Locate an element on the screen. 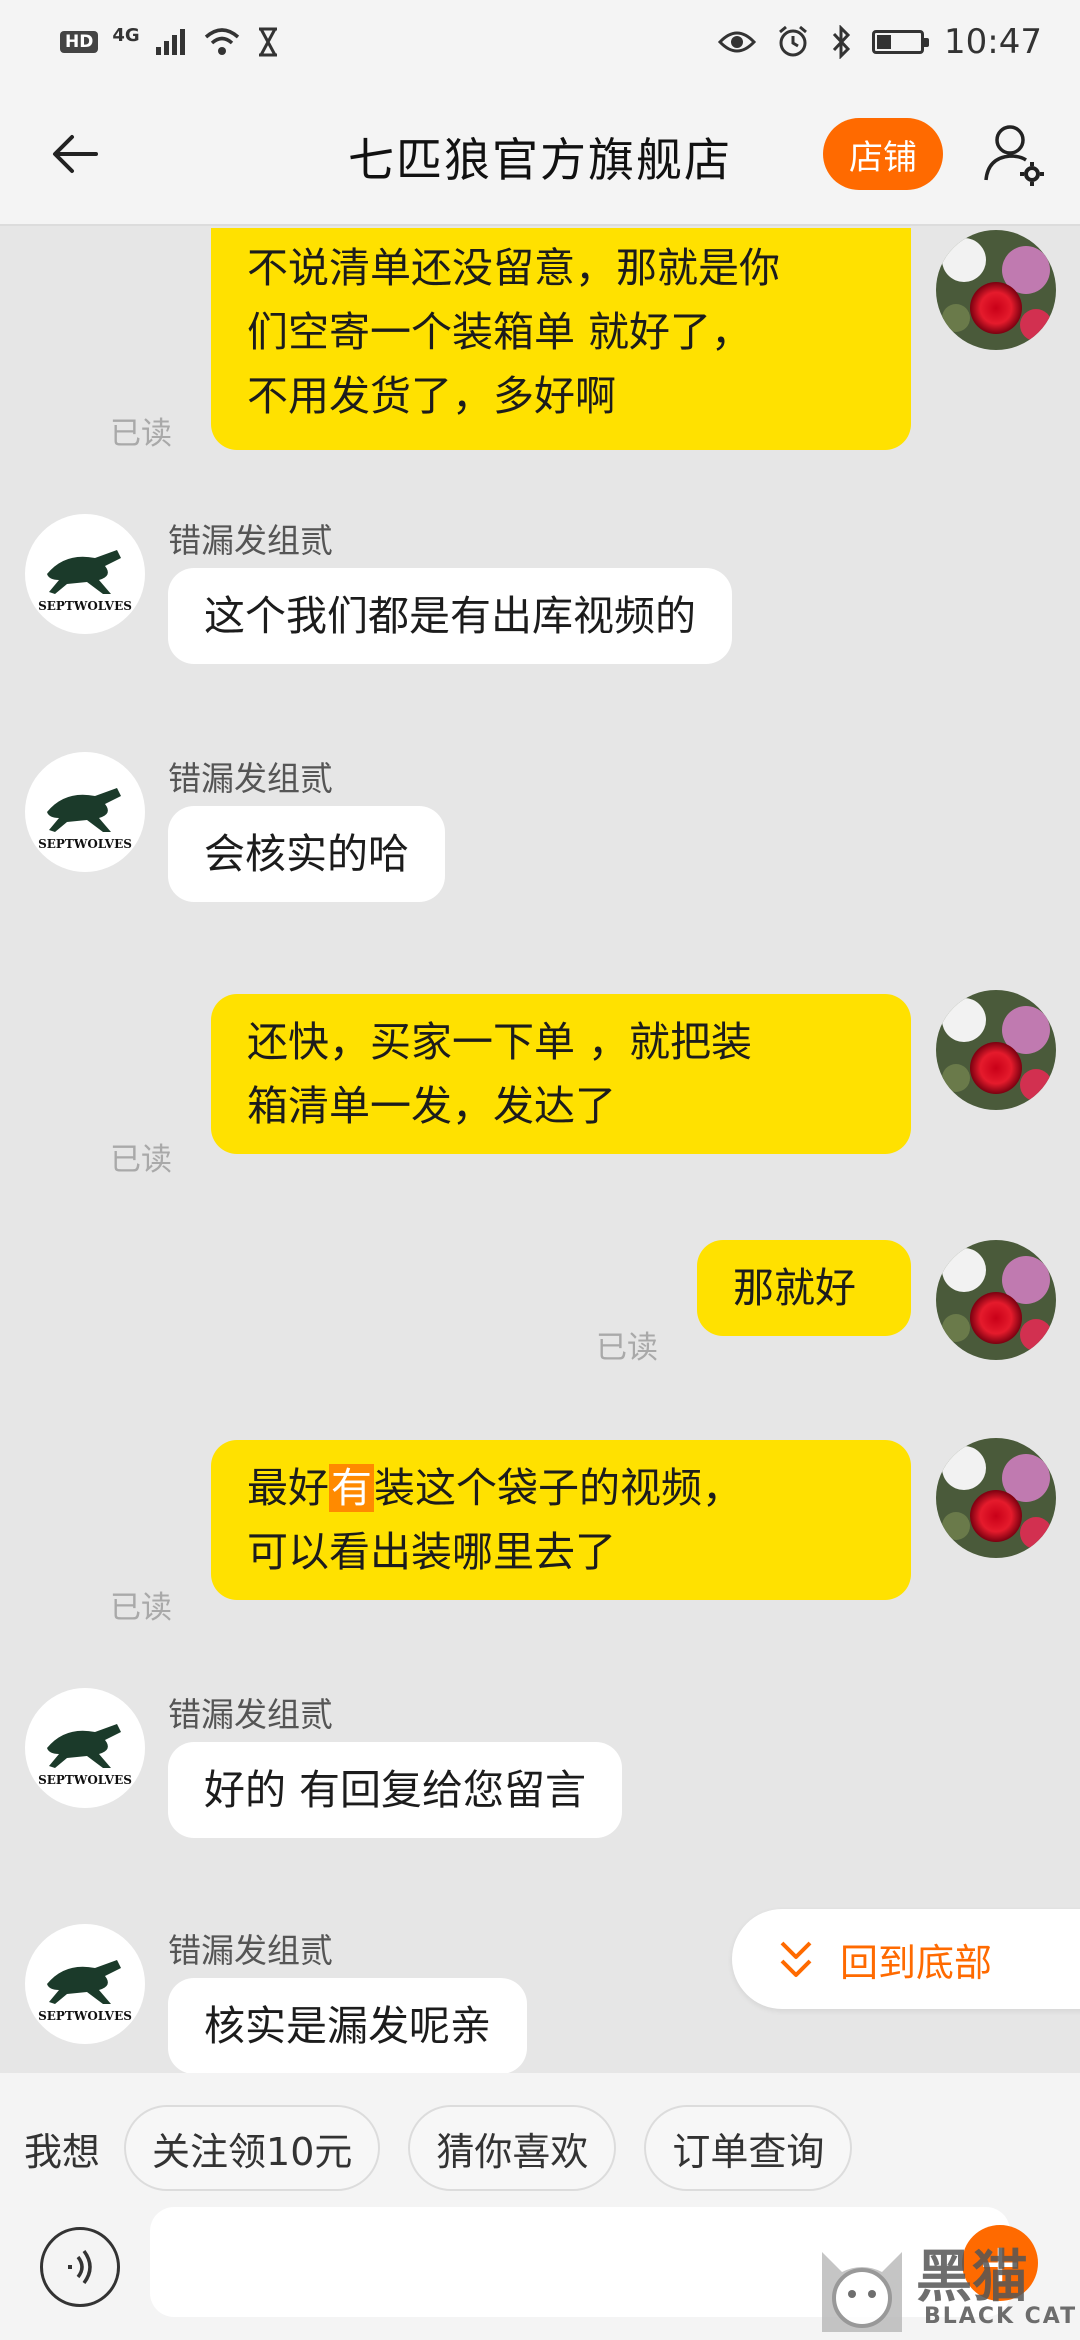 The height and width of the screenshot is (2340, 1080). status-bar: HD 4G 10:47 is located at coordinates (540, 42).